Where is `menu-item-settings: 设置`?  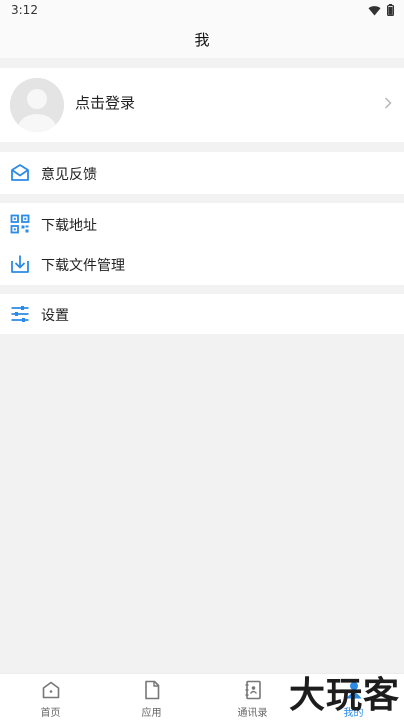 menu-item-settings: 设置 is located at coordinates (202, 314).